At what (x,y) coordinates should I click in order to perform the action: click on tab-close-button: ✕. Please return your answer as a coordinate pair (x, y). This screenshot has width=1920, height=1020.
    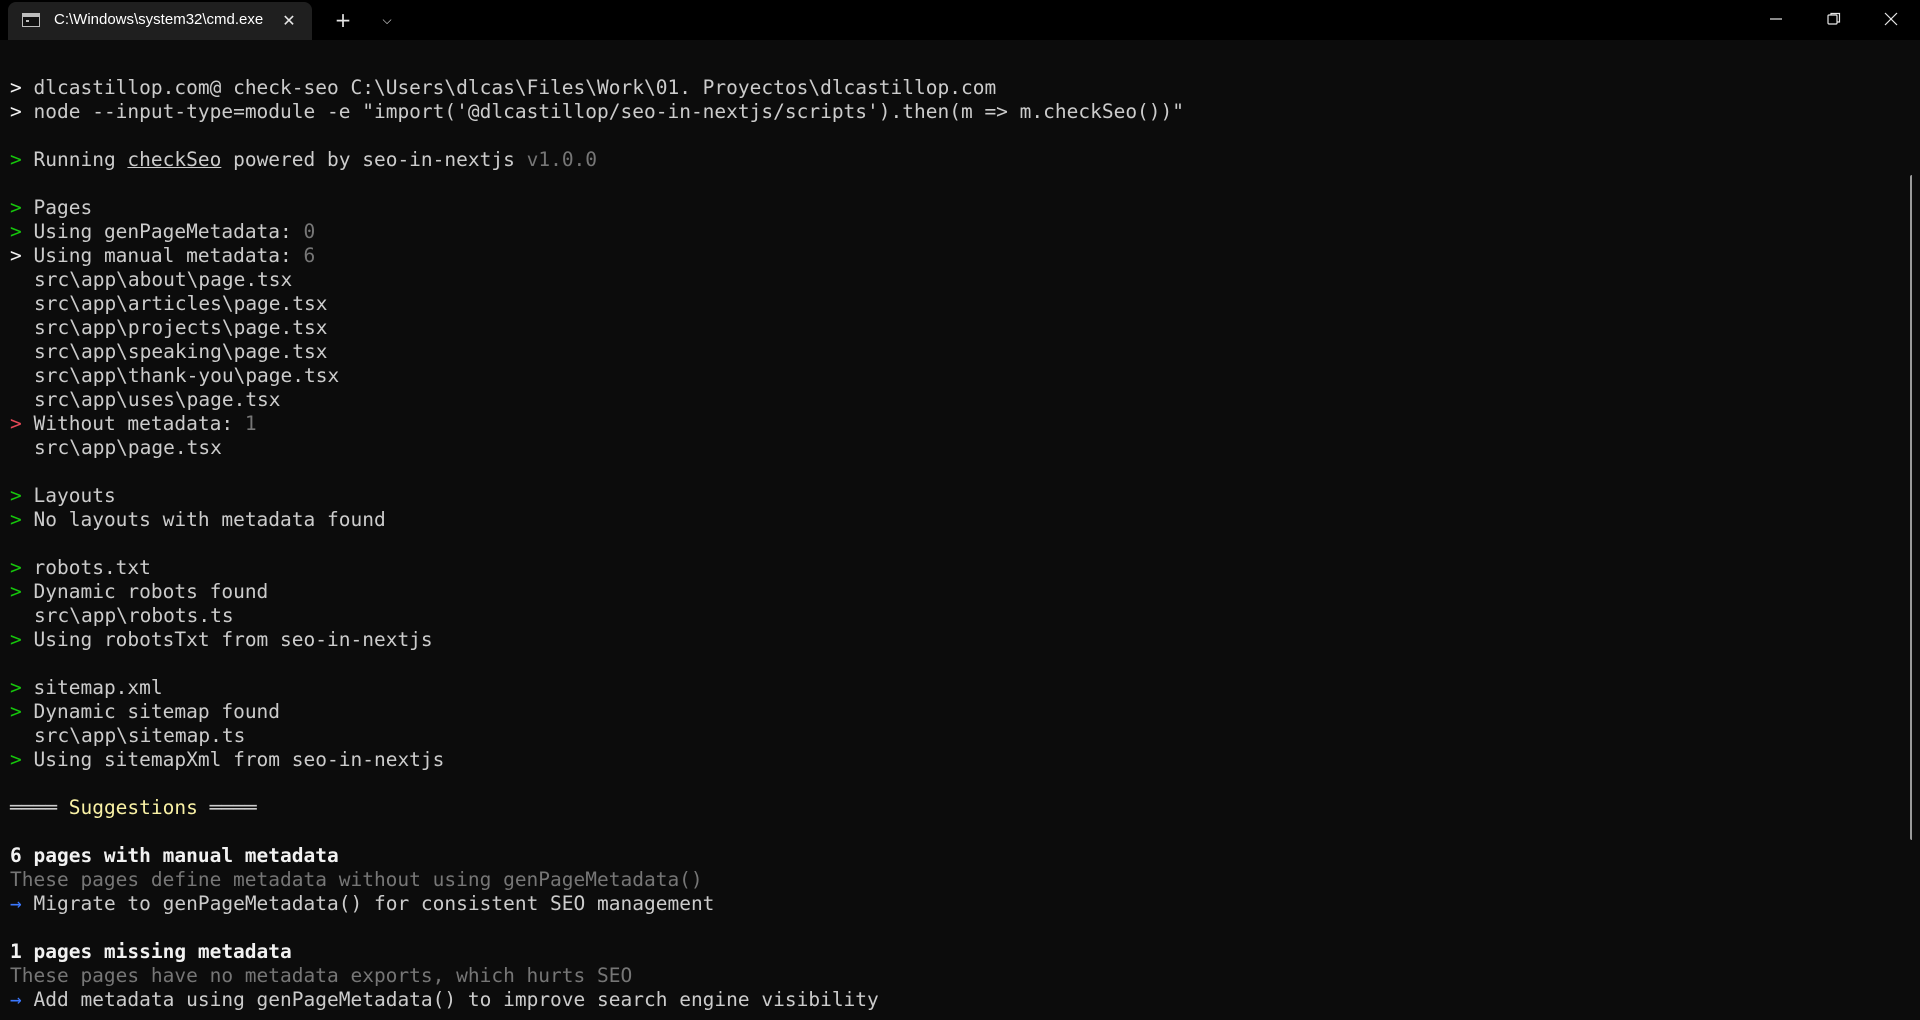
    Looking at the image, I should click on (289, 21).